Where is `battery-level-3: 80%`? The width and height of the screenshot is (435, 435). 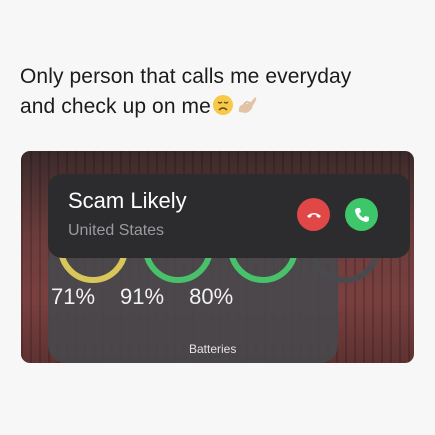 battery-level-3: 80% is located at coordinates (211, 296).